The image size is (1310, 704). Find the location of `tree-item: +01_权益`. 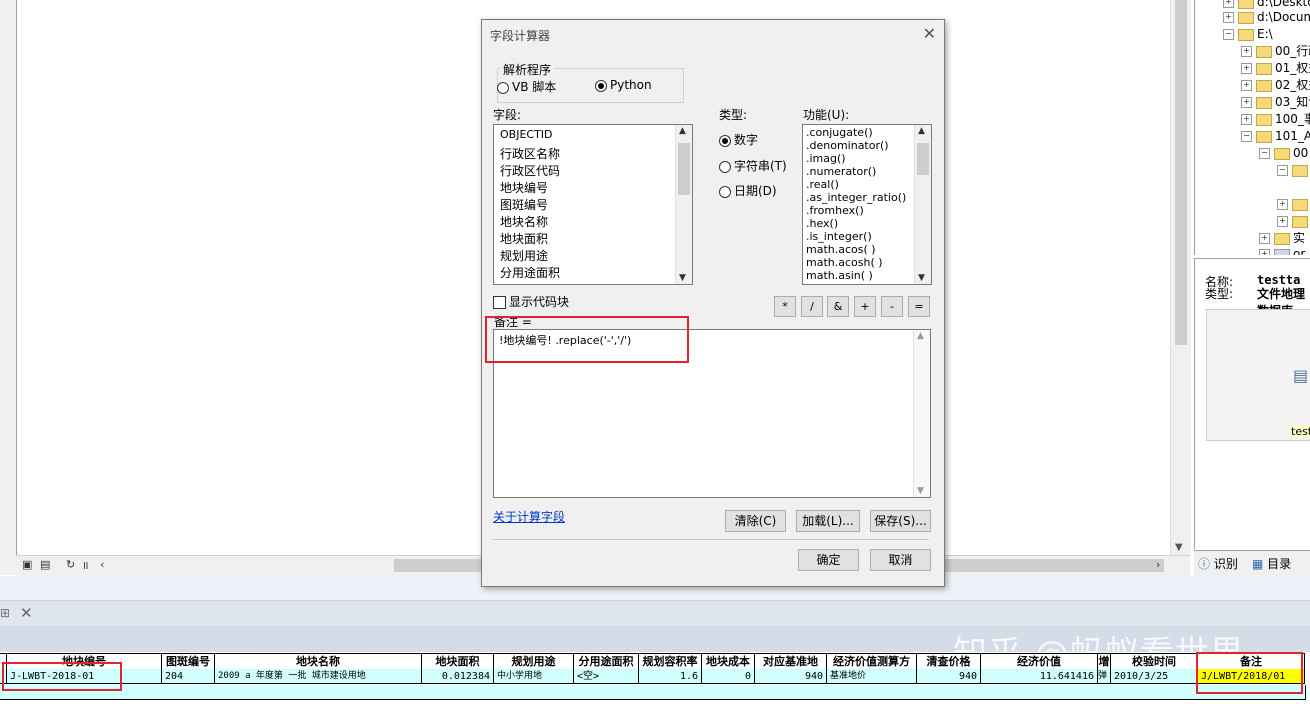

tree-item: +01_权益 is located at coordinates (1275, 68).